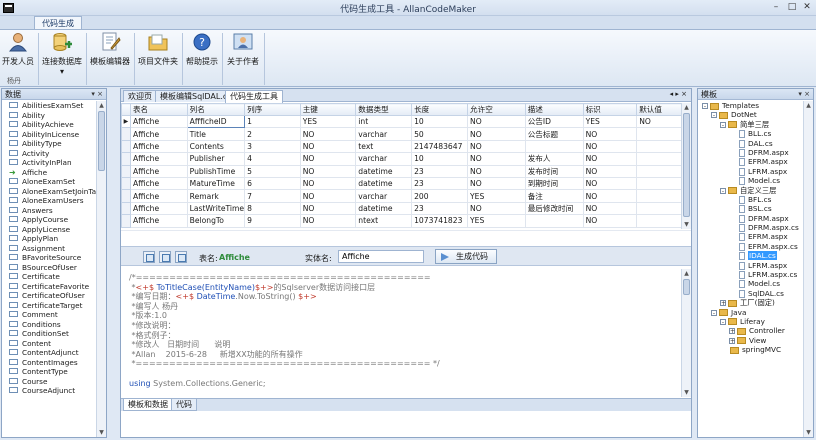  I want to click on table-list-item: AloneExamSetJoinTable, so click(49, 192).